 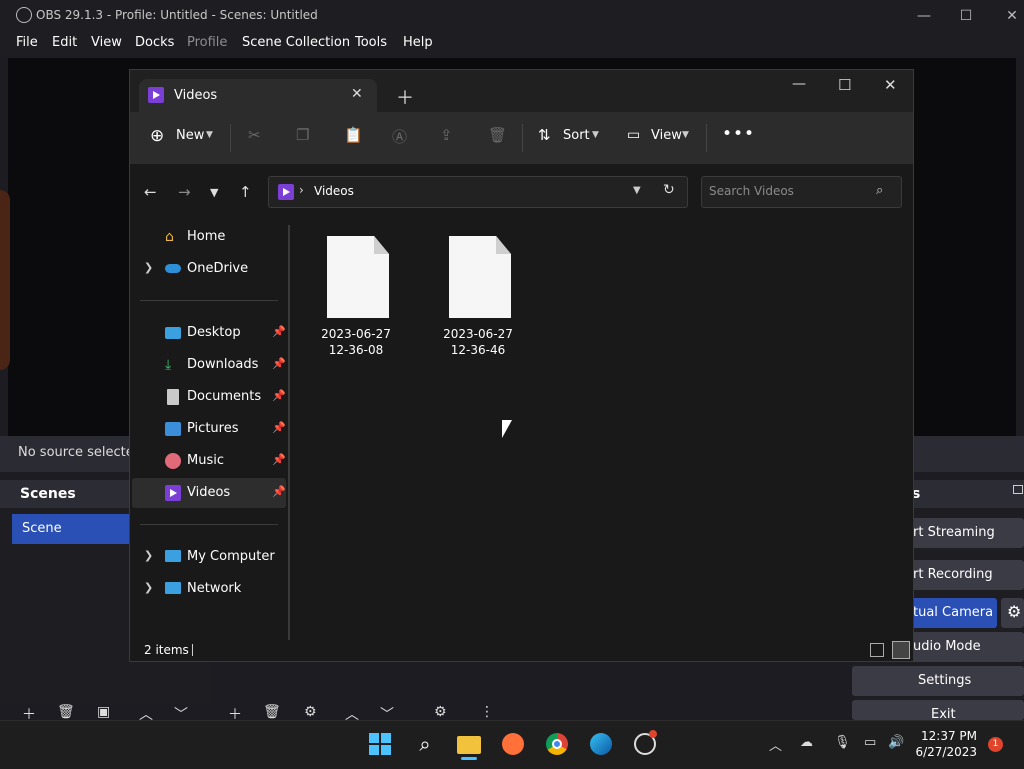 What do you see at coordinates (637, 190) in the screenshot?
I see `address-dropdown-icon: ▼` at bounding box center [637, 190].